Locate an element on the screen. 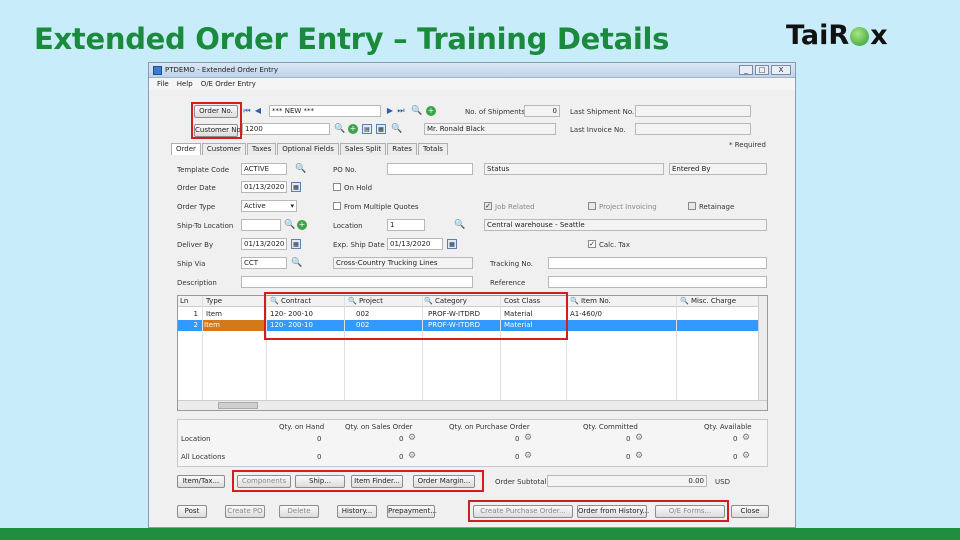  grid-divider is located at coordinates (202, 348).